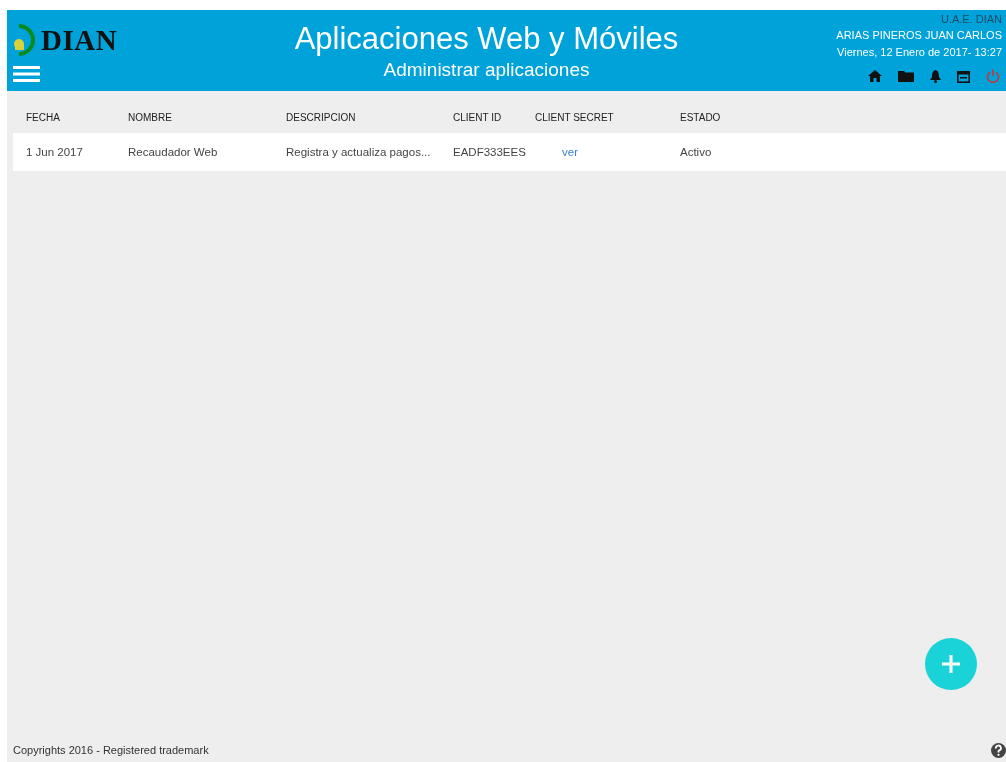 The width and height of the screenshot is (1006, 762). What do you see at coordinates (971, 19) in the screenshot?
I see `organization-name: U.A.E. DIAN` at bounding box center [971, 19].